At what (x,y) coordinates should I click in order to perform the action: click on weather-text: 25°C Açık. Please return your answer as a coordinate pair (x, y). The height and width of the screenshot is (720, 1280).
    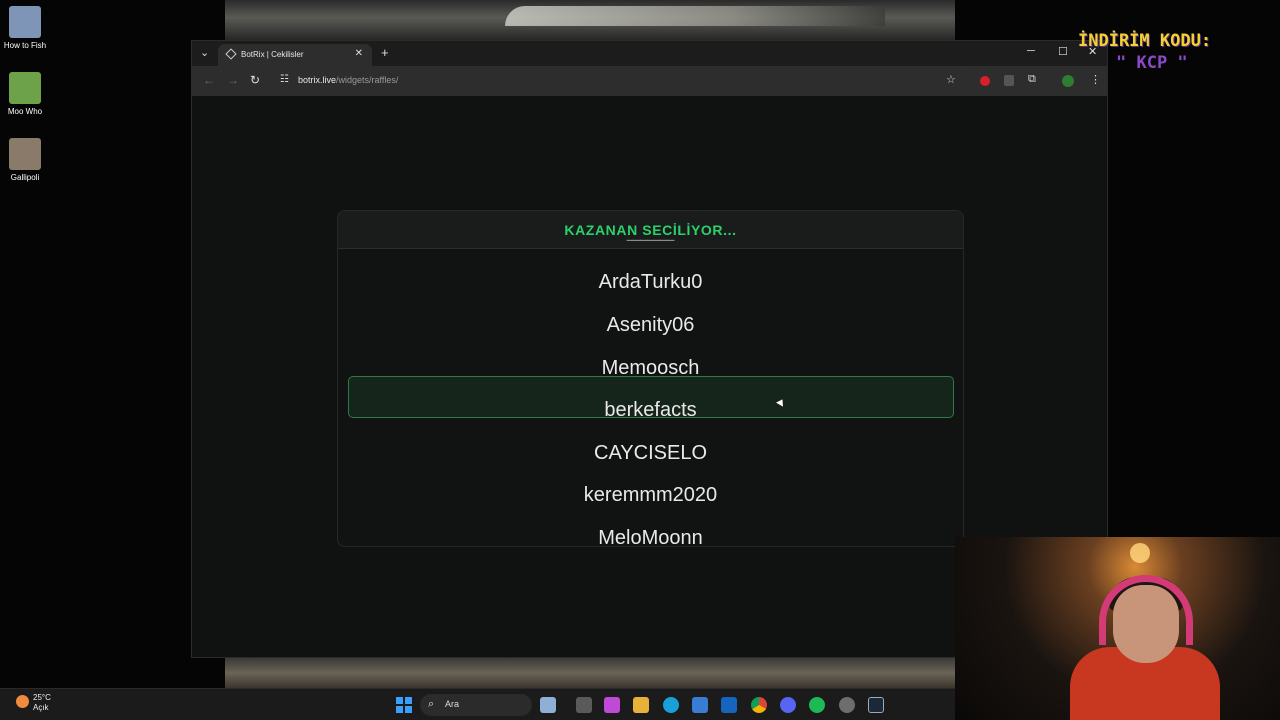
    Looking at the image, I should click on (42, 703).